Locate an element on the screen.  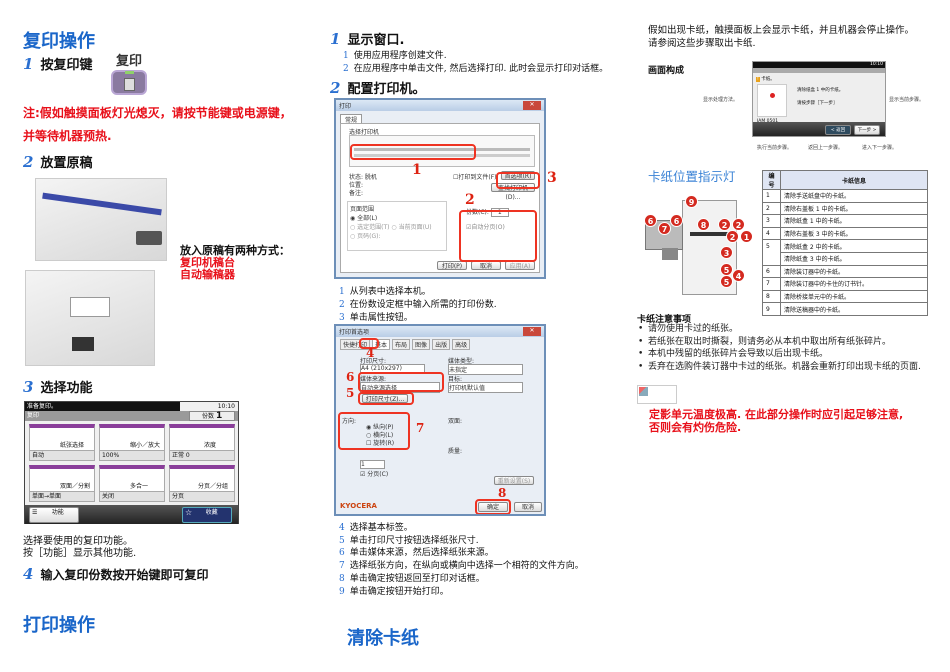
back-button: < 返回 is located at coordinates (838, 130).